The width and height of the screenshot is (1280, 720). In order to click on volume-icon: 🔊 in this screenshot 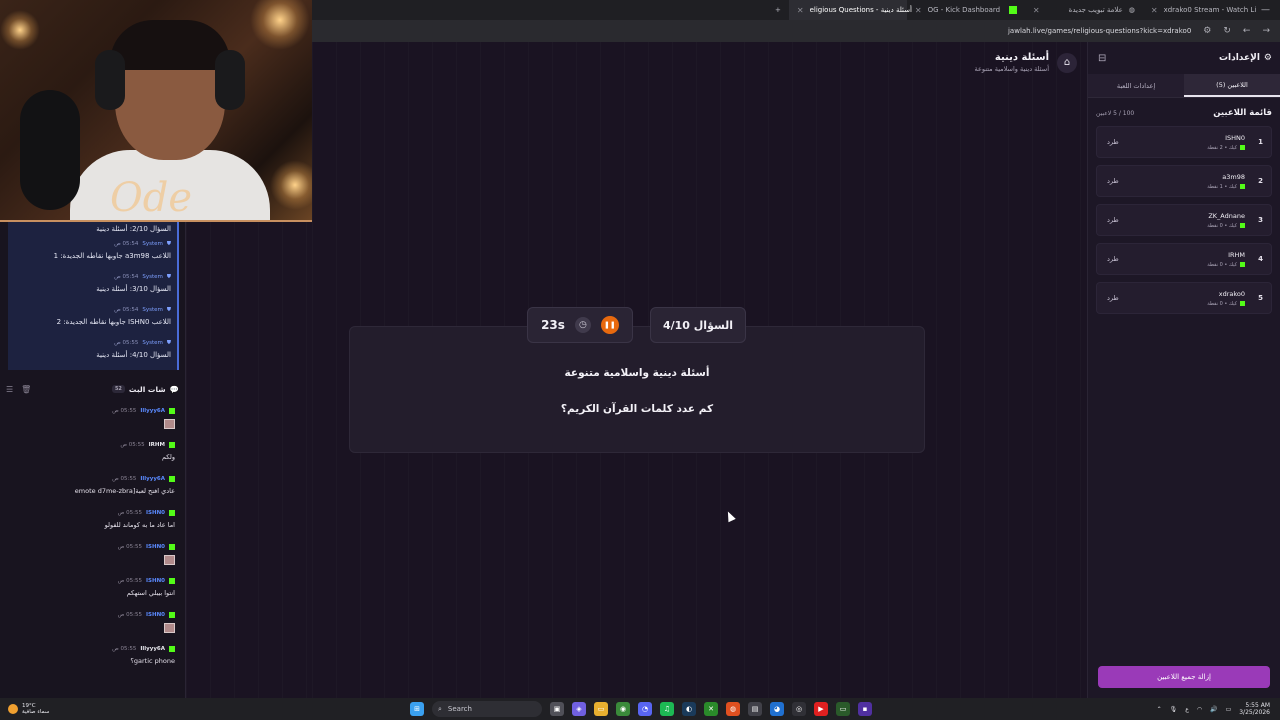, I will do `click(1213, 709)`.